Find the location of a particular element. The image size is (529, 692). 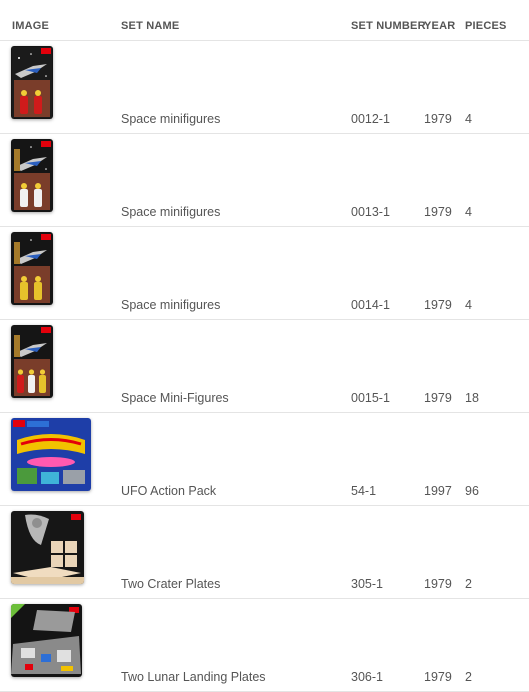

table-header: IMAGE SET NAME SET NUMBER YEAR PIECES is located at coordinates (264, 20).